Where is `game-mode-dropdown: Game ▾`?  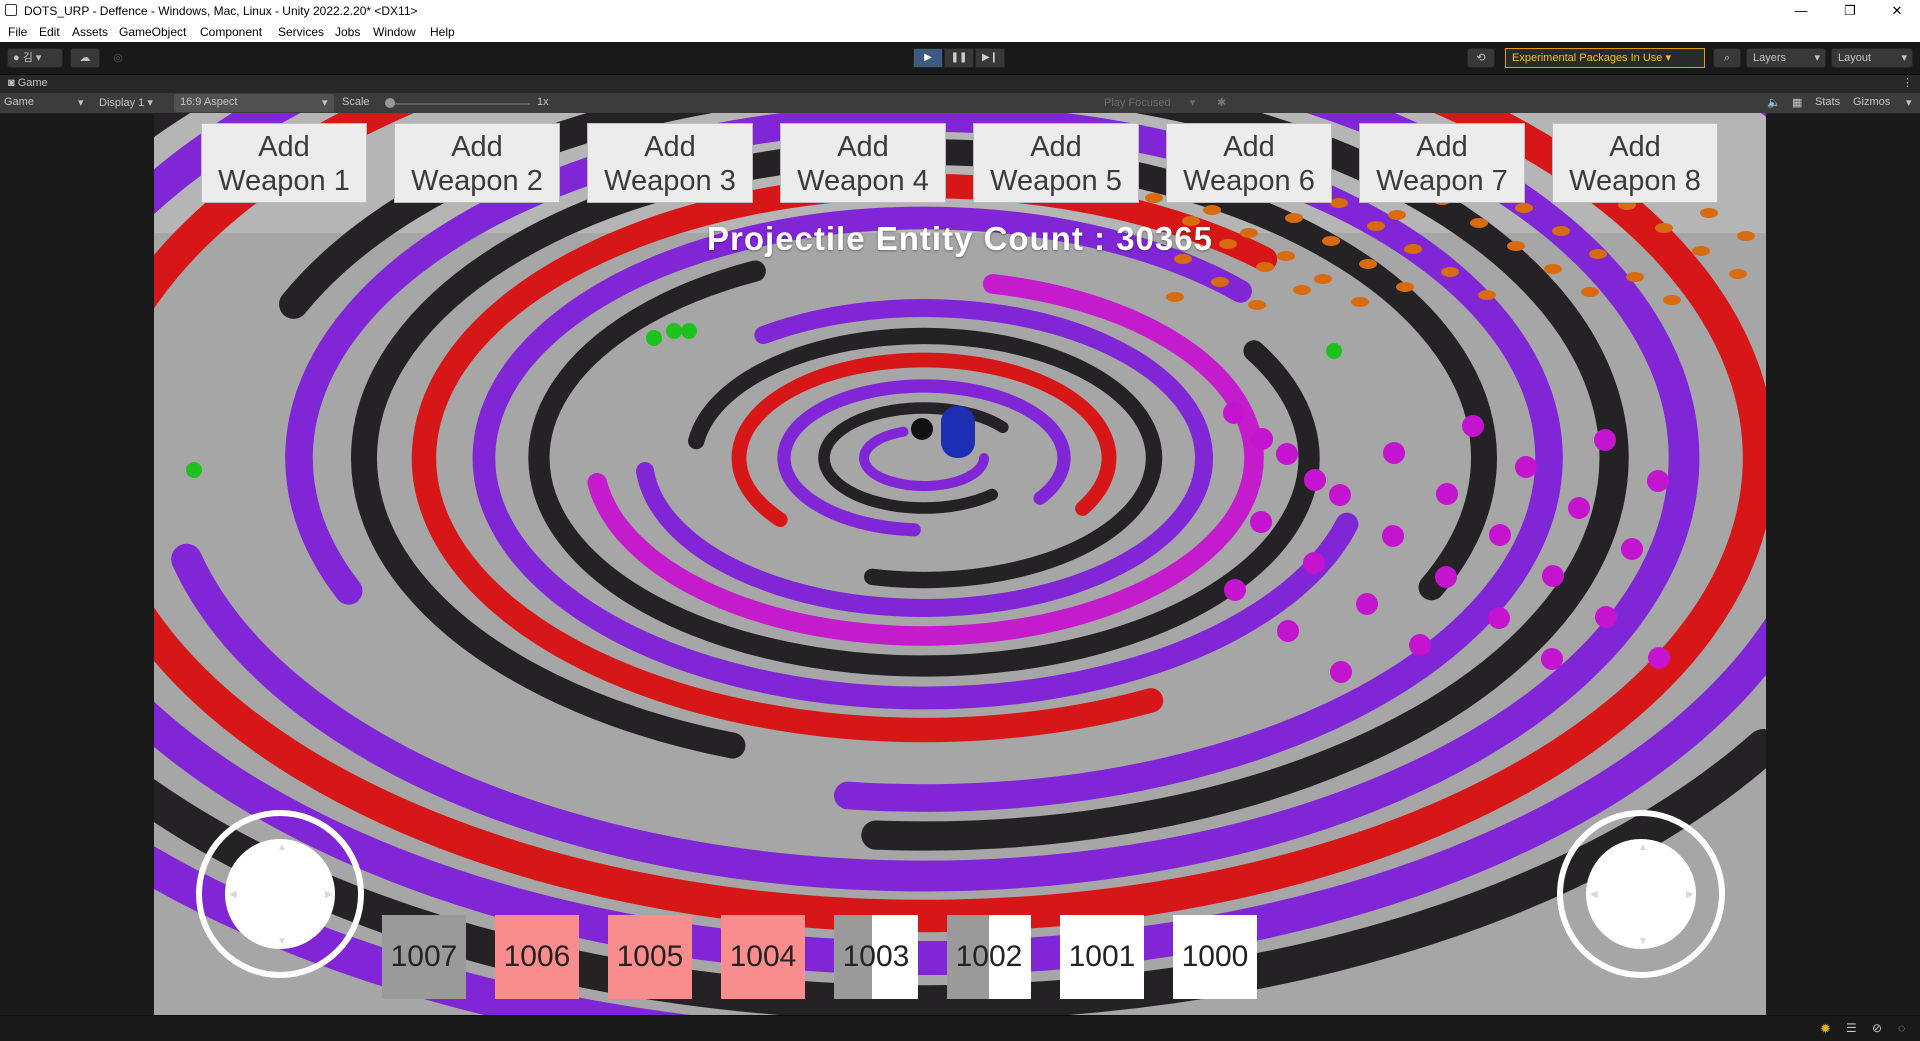
game-mode-dropdown: Game ▾ is located at coordinates (44, 102).